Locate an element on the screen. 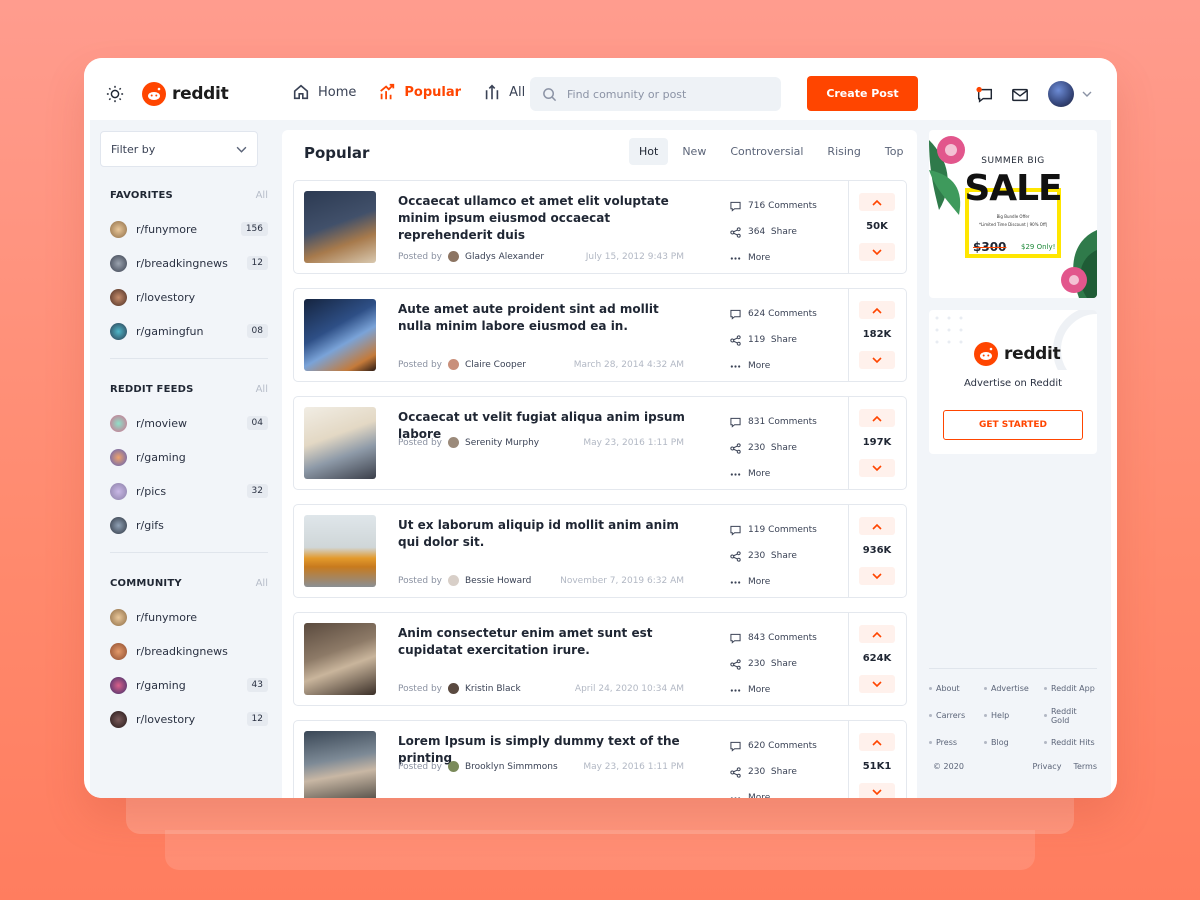 This screenshot has width=1200, height=900. post-author: Kristin Black is located at coordinates (520, 689).